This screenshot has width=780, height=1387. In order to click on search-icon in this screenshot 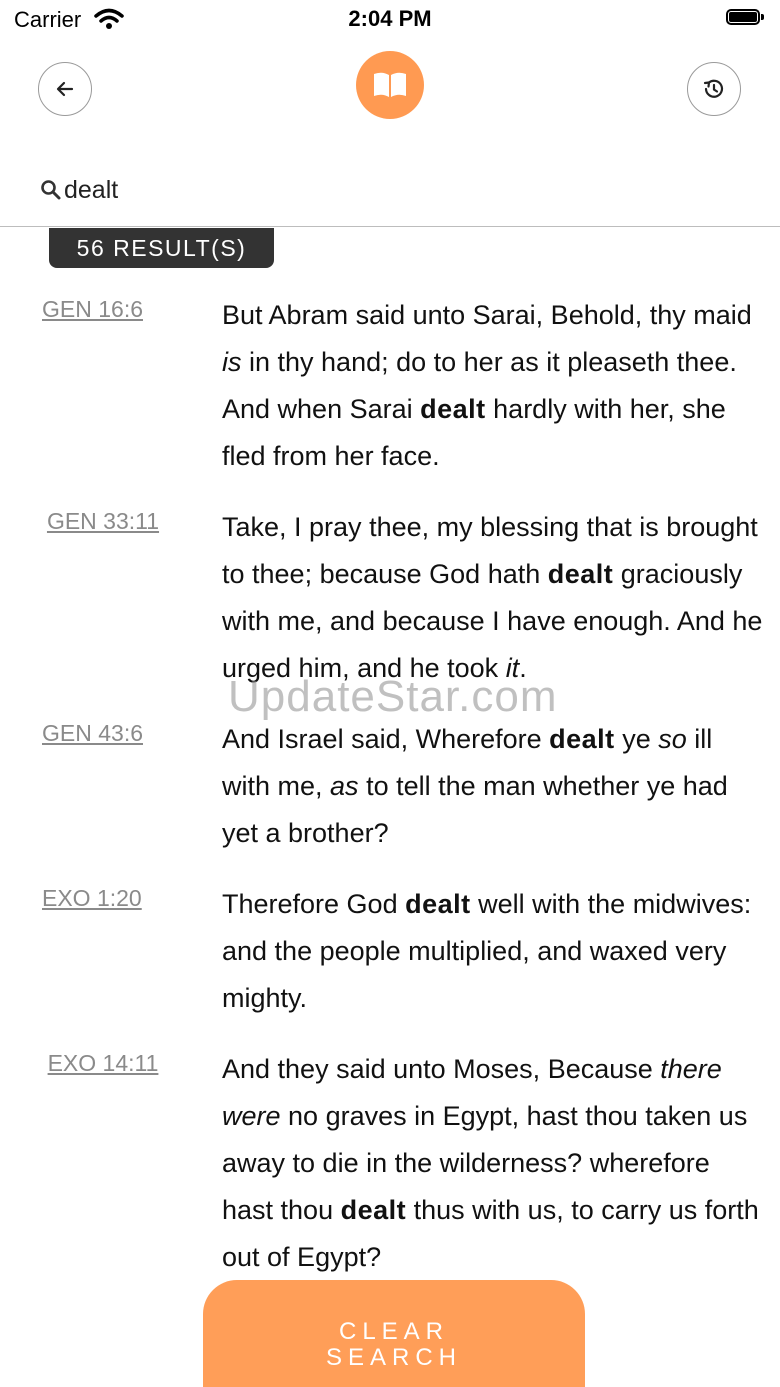, I will do `click(51, 192)`.